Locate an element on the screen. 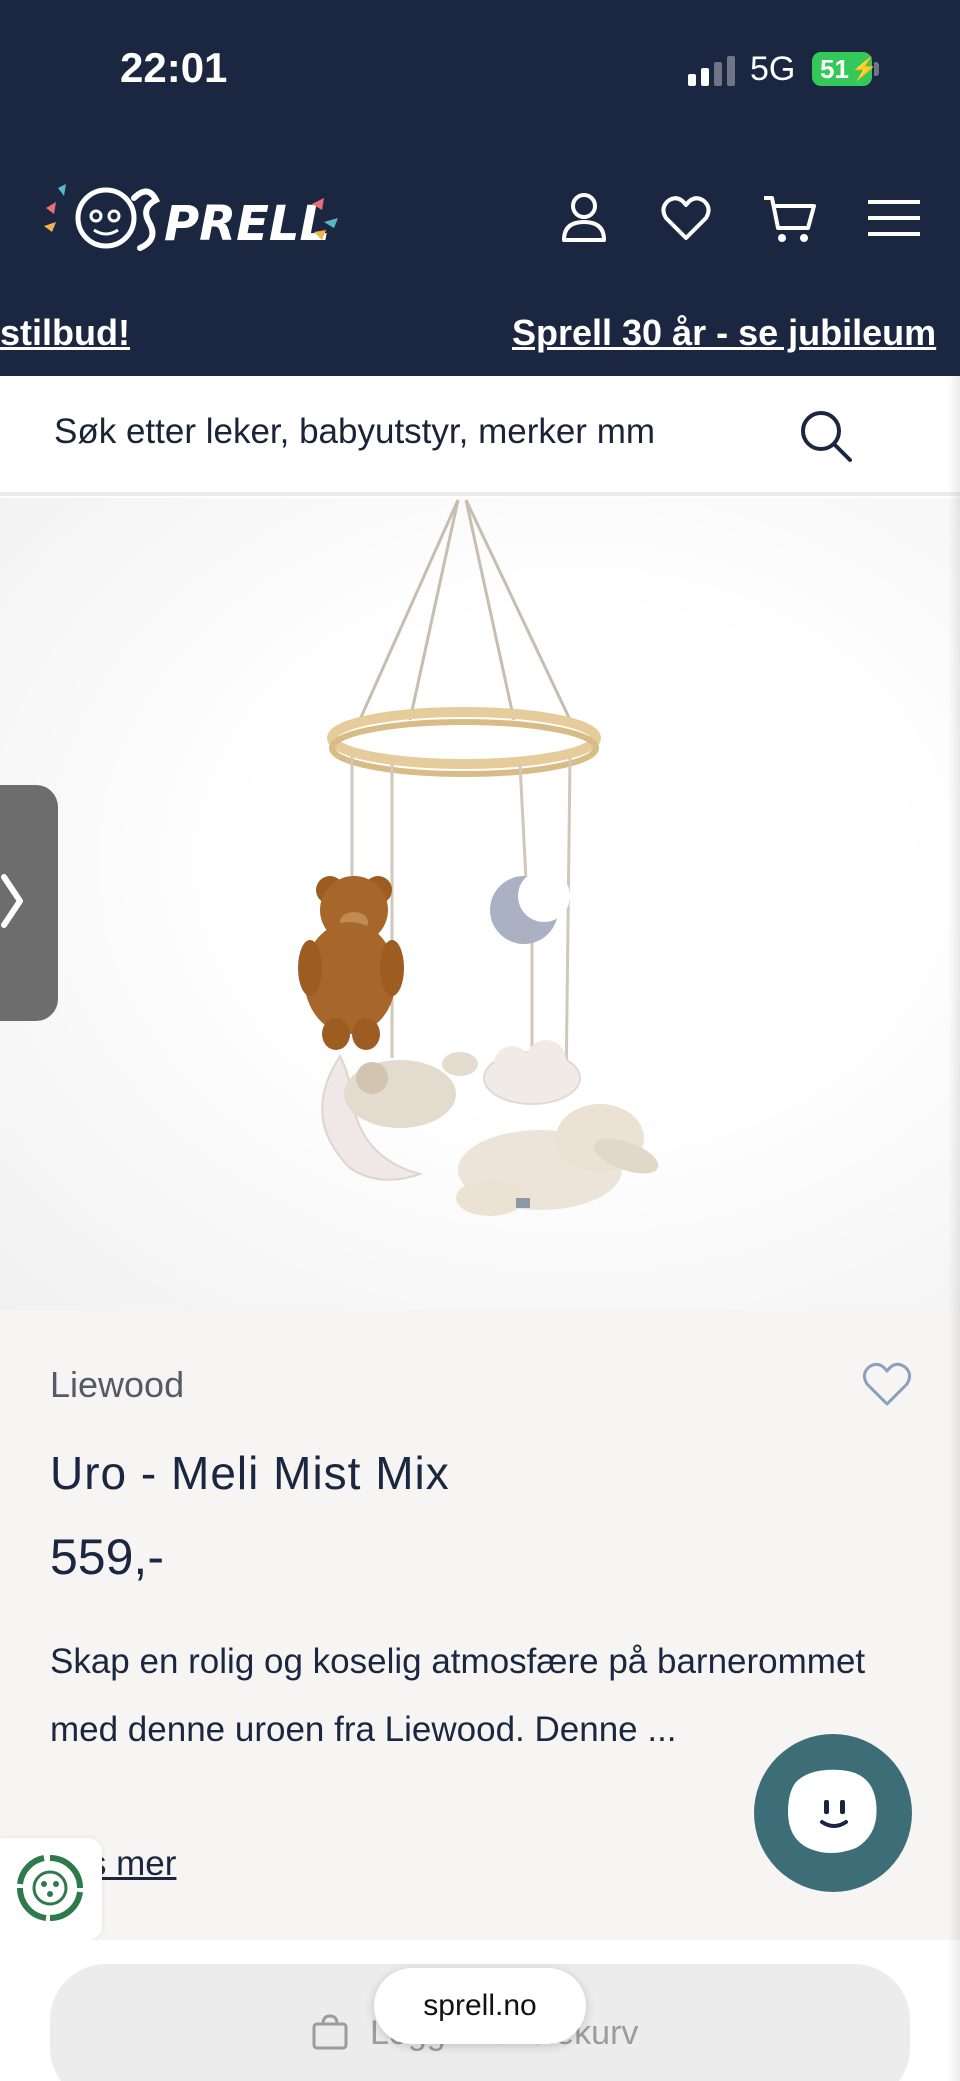  battery-icon: 51 ⚡ is located at coordinates (845, 69).